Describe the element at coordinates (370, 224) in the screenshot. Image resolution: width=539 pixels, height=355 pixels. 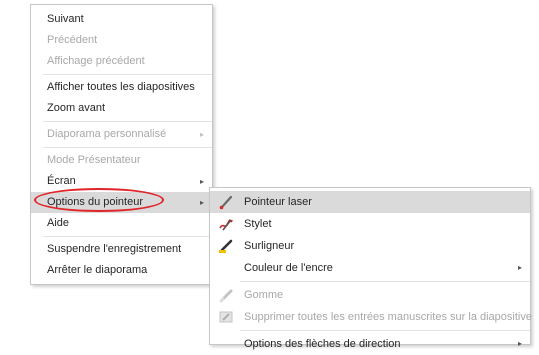
I see `menu-item-pen: Stylet` at that location.